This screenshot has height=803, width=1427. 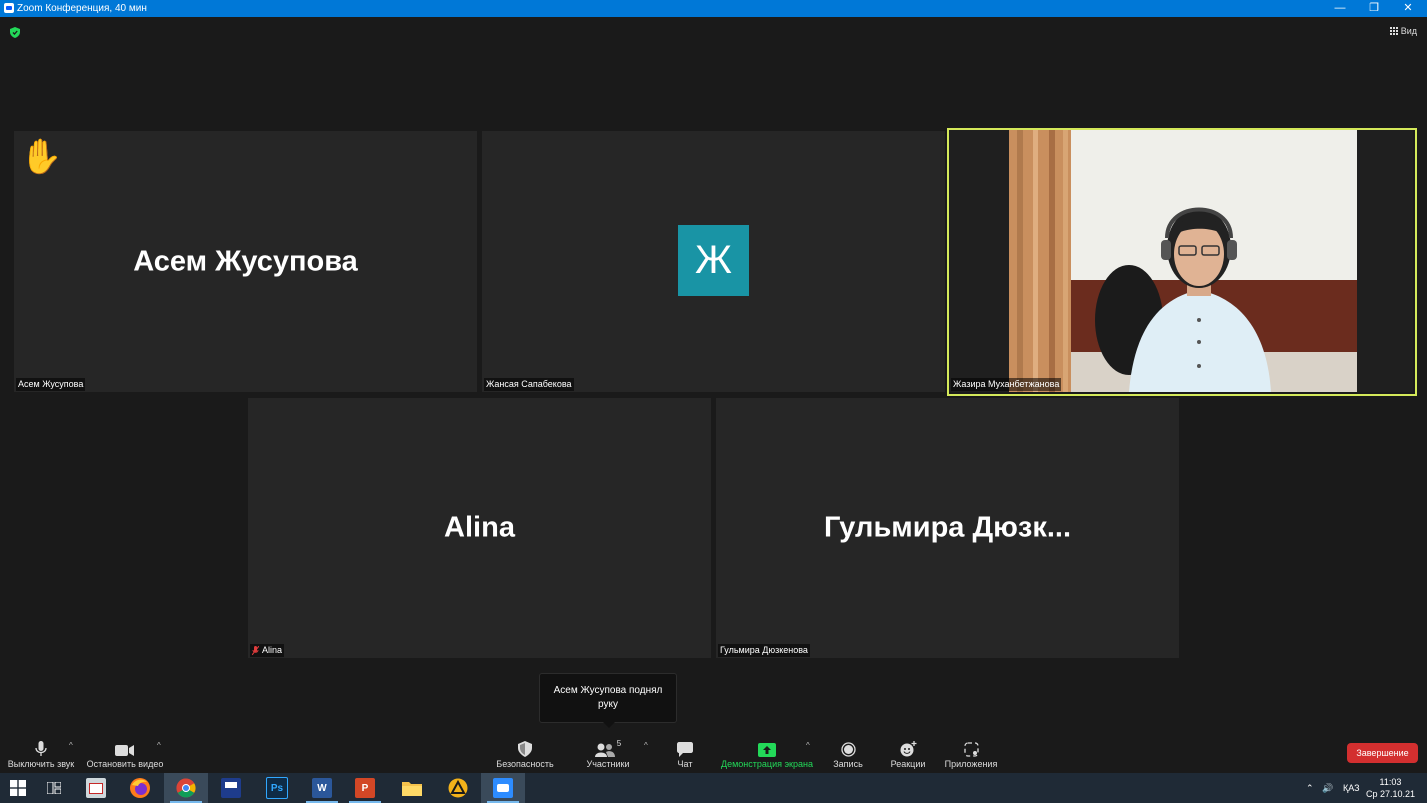 What do you see at coordinates (764, 650) in the screenshot?
I see `participant-name-label: Гульмира Дюзкенова` at bounding box center [764, 650].